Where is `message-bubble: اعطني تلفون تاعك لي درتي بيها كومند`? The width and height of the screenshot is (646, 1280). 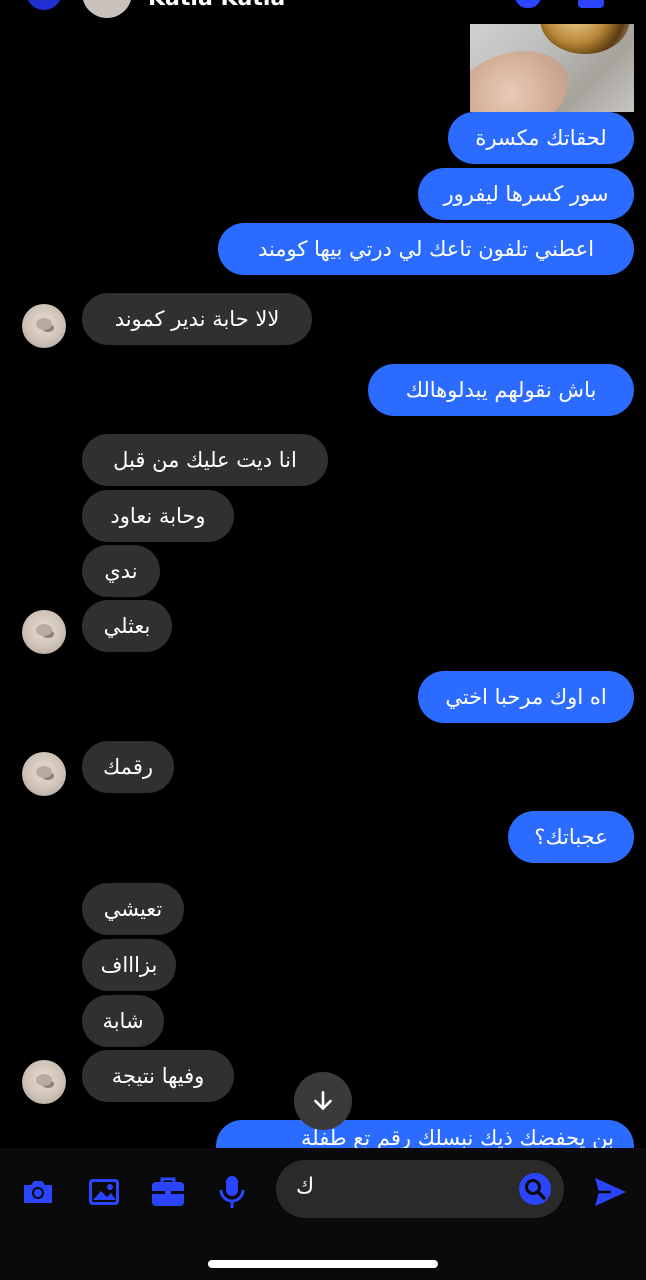 message-bubble: اعطني تلفون تاعك لي درتي بيها كومند is located at coordinates (426, 249).